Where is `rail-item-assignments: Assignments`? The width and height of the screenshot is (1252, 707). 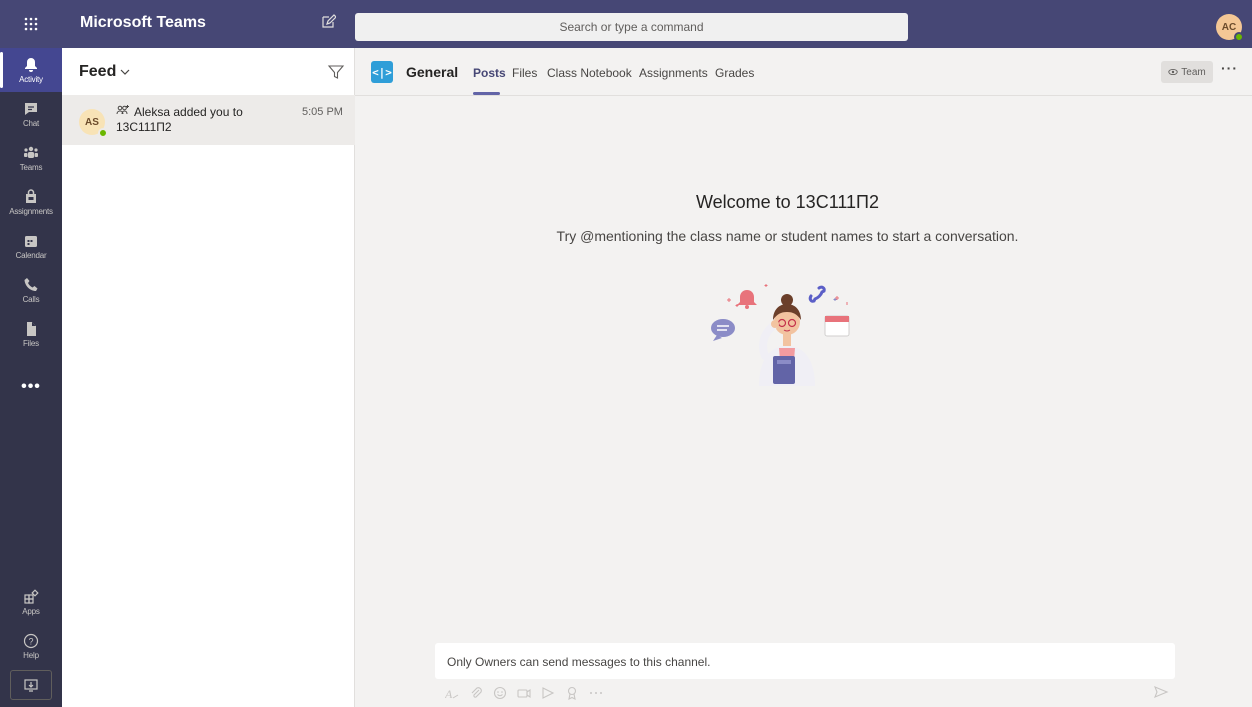 rail-item-assignments: Assignments is located at coordinates (31, 202).